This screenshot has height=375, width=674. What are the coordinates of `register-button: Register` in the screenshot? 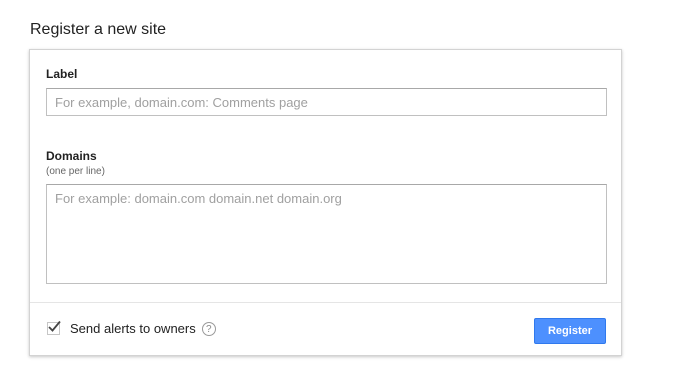 It's located at (570, 331).